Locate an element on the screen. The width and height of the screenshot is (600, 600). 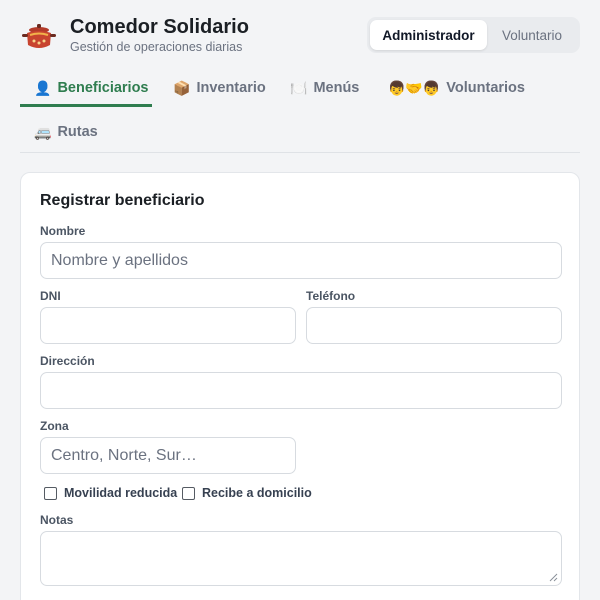
notas-wrapper is located at coordinates (301, 558).